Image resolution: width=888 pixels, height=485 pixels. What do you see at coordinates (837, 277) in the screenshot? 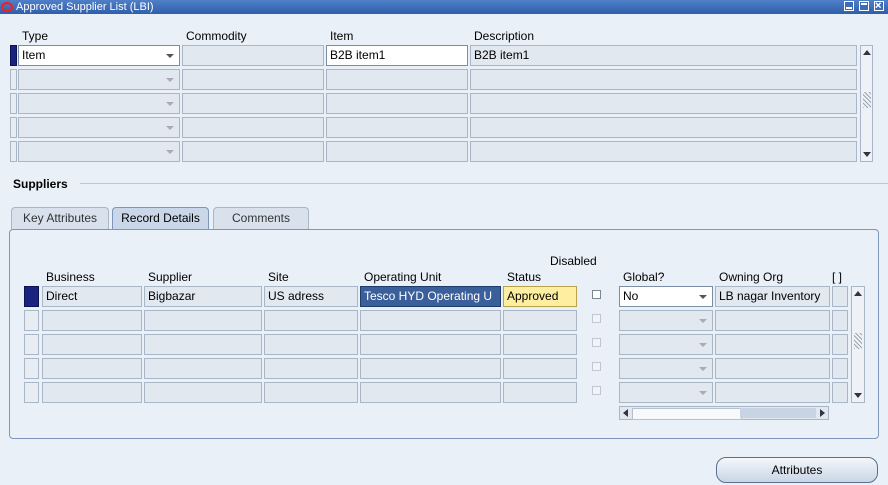
I see `header-extra-field: [ ]` at bounding box center [837, 277].